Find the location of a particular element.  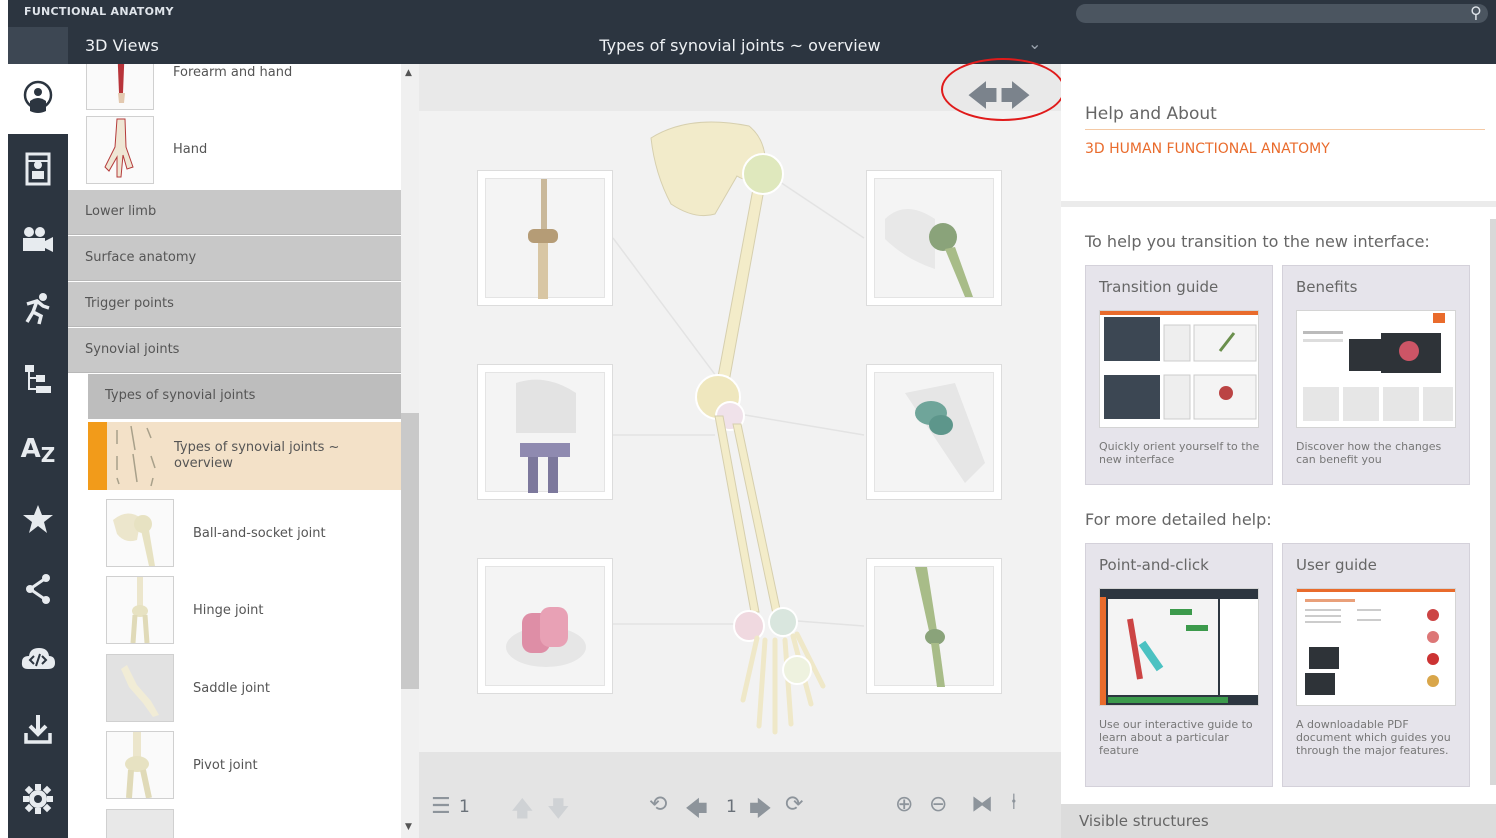

joint-box-saddle is located at coordinates (934, 432).